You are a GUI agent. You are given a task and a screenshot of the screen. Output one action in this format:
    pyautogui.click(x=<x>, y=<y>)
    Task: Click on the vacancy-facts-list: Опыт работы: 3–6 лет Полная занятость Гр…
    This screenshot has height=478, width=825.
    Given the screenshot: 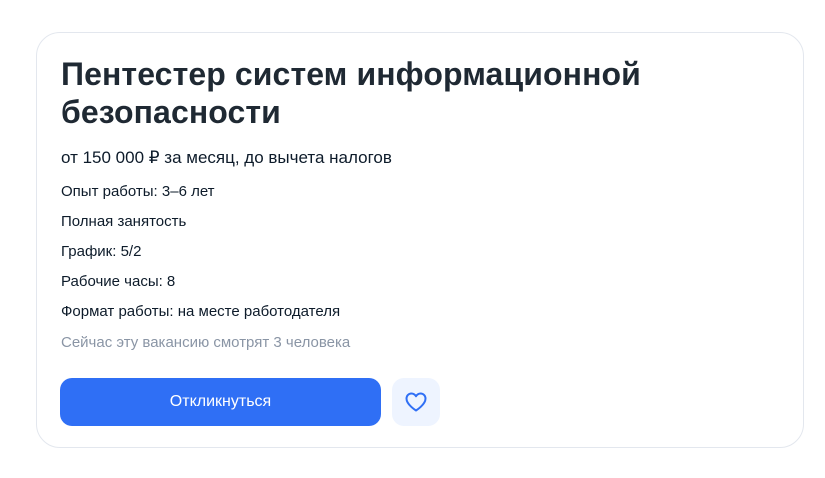 What is the action you would take?
    pyautogui.click(x=200, y=257)
    